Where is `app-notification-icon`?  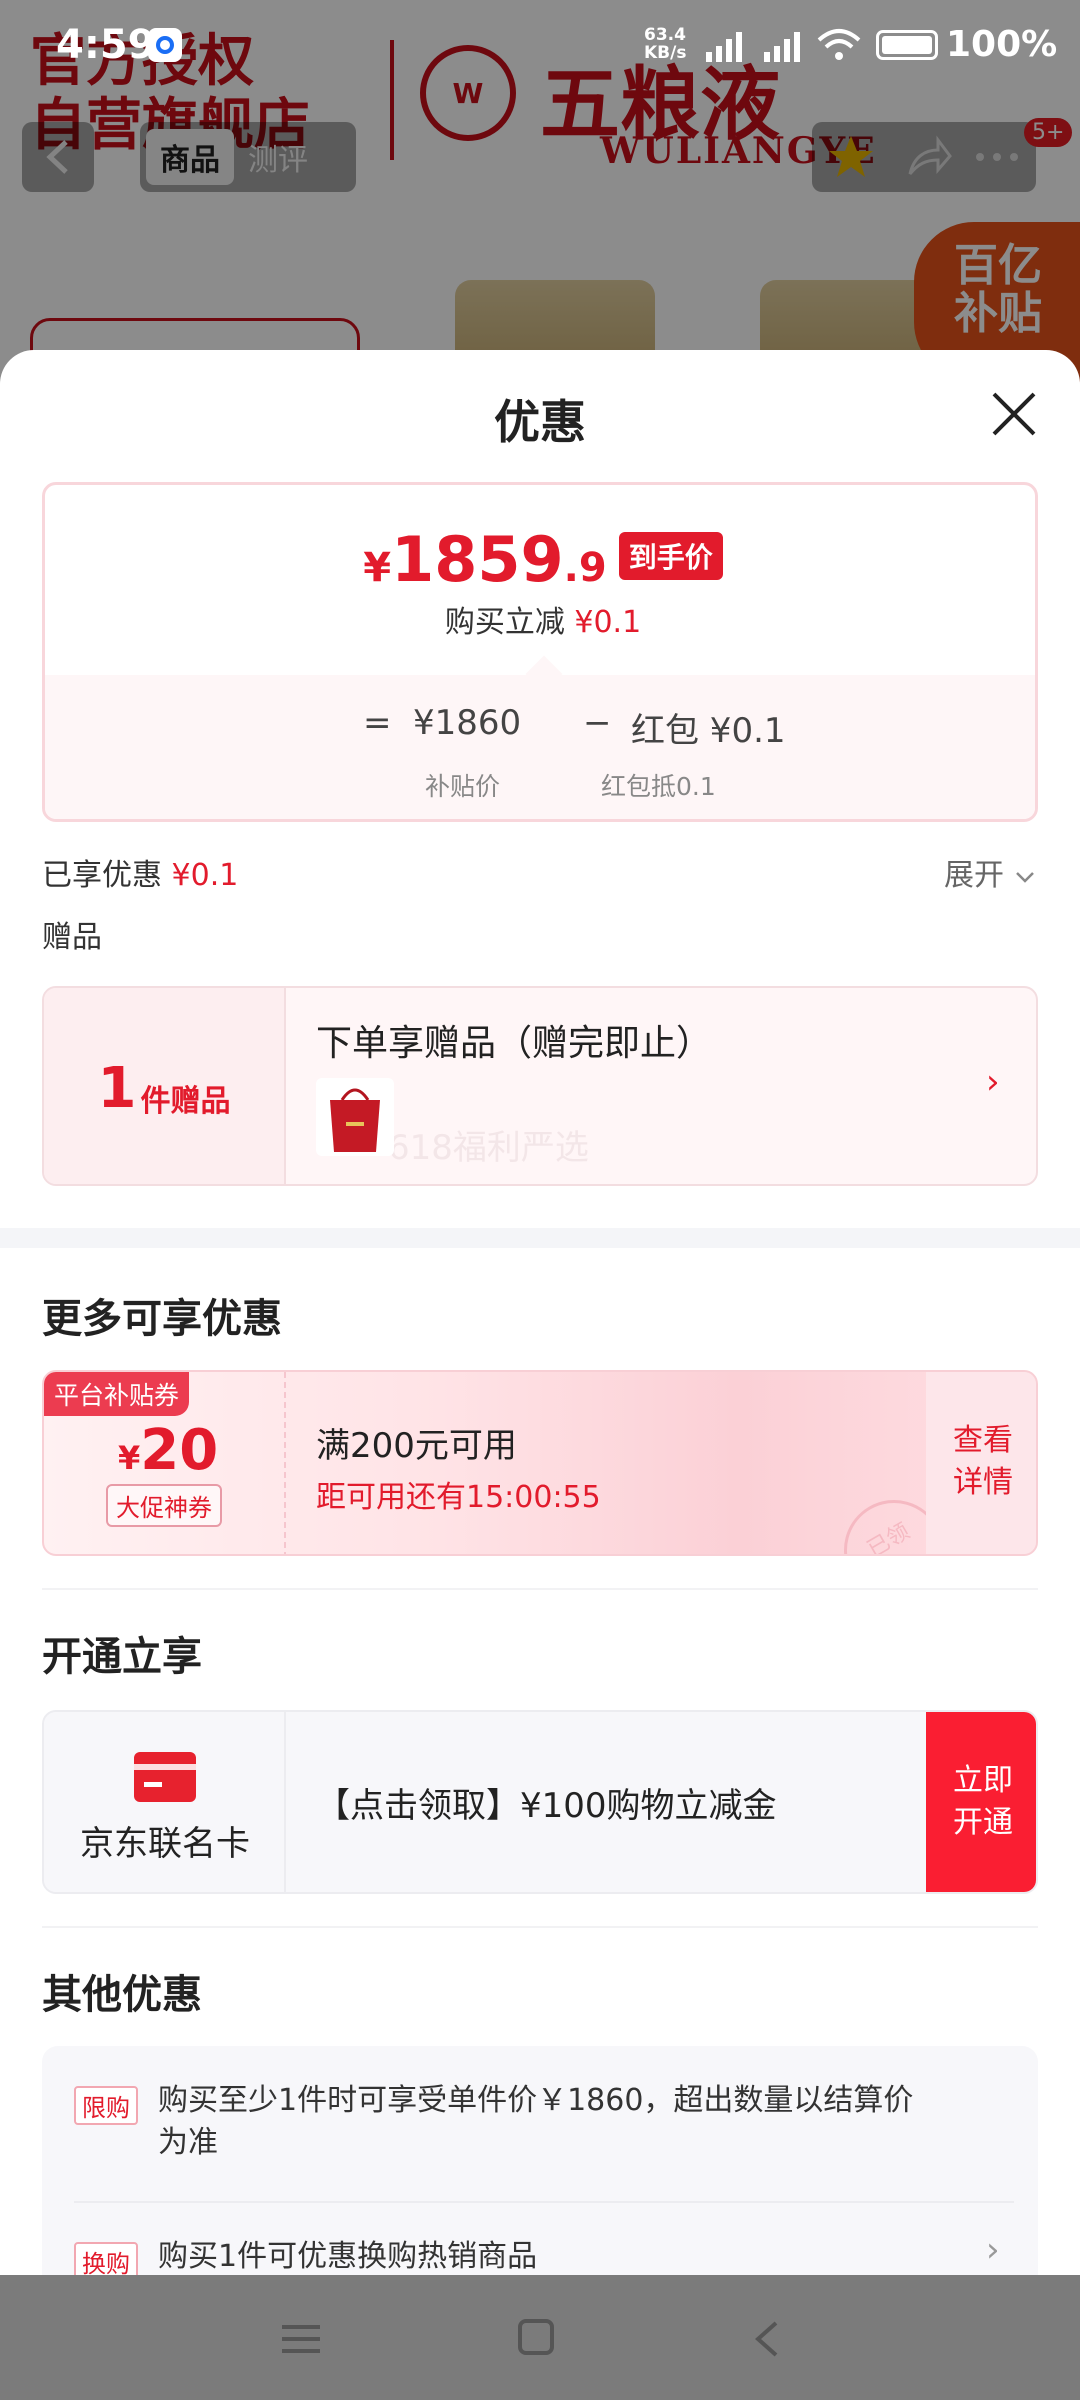 app-notification-icon is located at coordinates (165, 45).